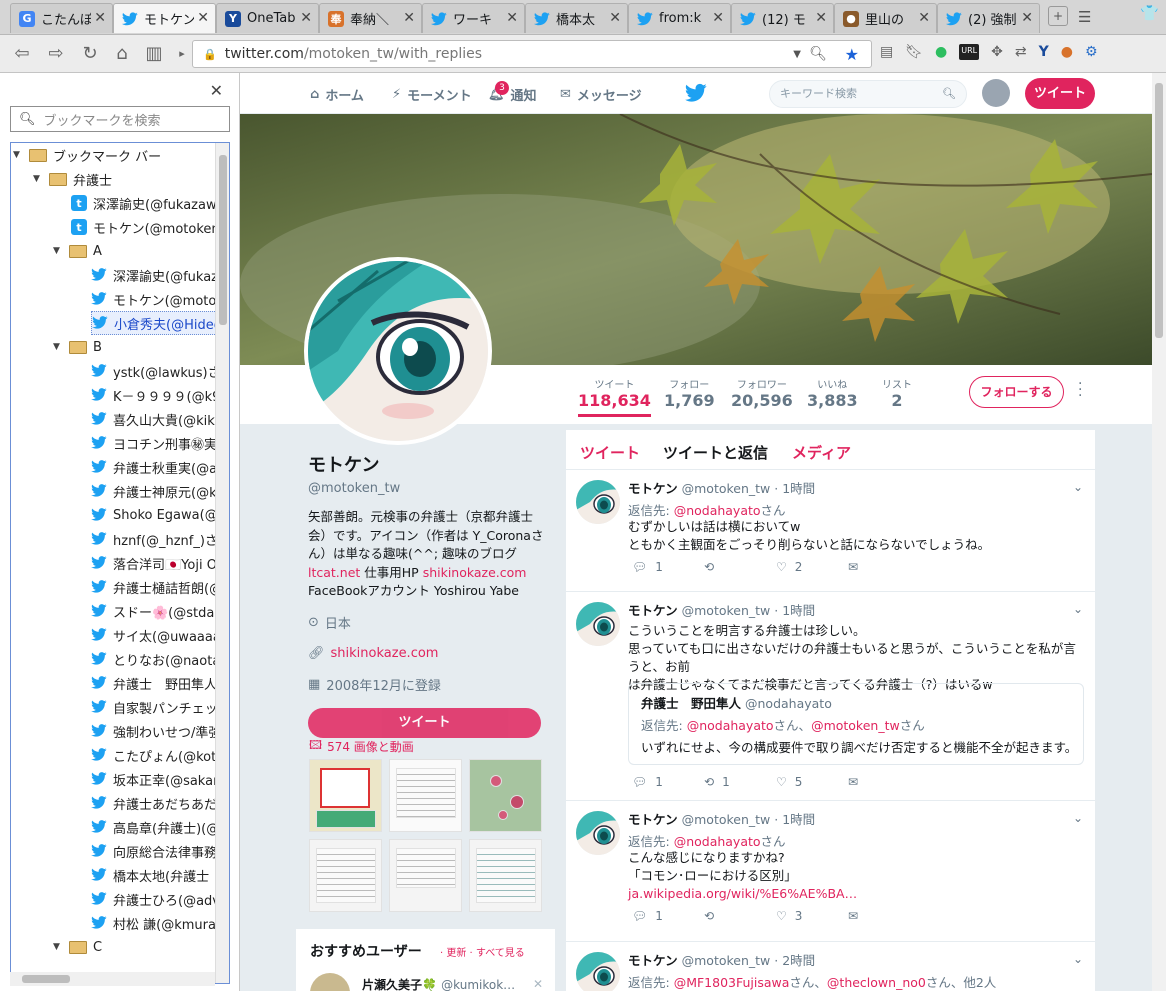 The height and width of the screenshot is (991, 1166). Describe the element at coordinates (385, 653) in the screenshot. I see `website-link: shikinokaze.com` at that location.